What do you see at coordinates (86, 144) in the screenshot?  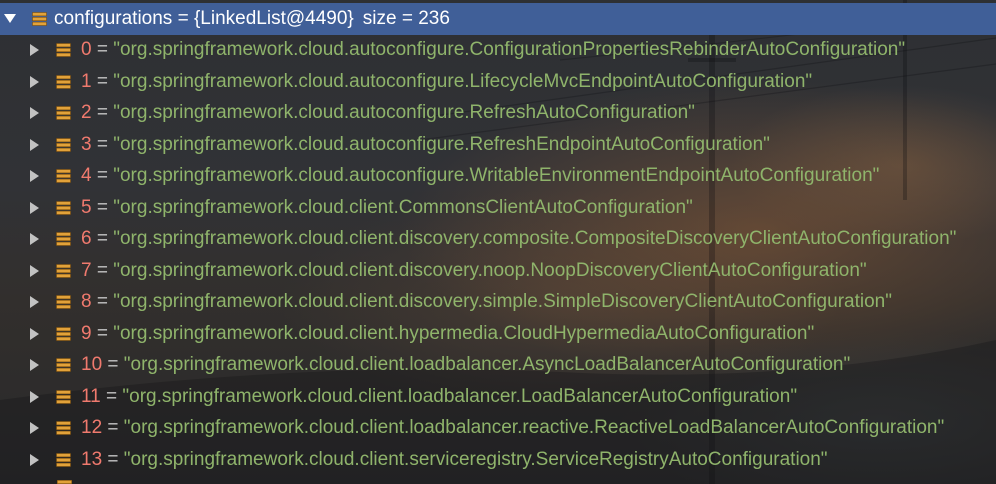 I see `element-index: 3` at bounding box center [86, 144].